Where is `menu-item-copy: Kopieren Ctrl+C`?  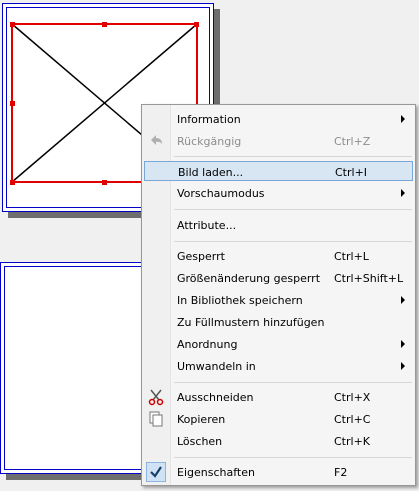 menu-item-copy: Kopieren Ctrl+C is located at coordinates (278, 419).